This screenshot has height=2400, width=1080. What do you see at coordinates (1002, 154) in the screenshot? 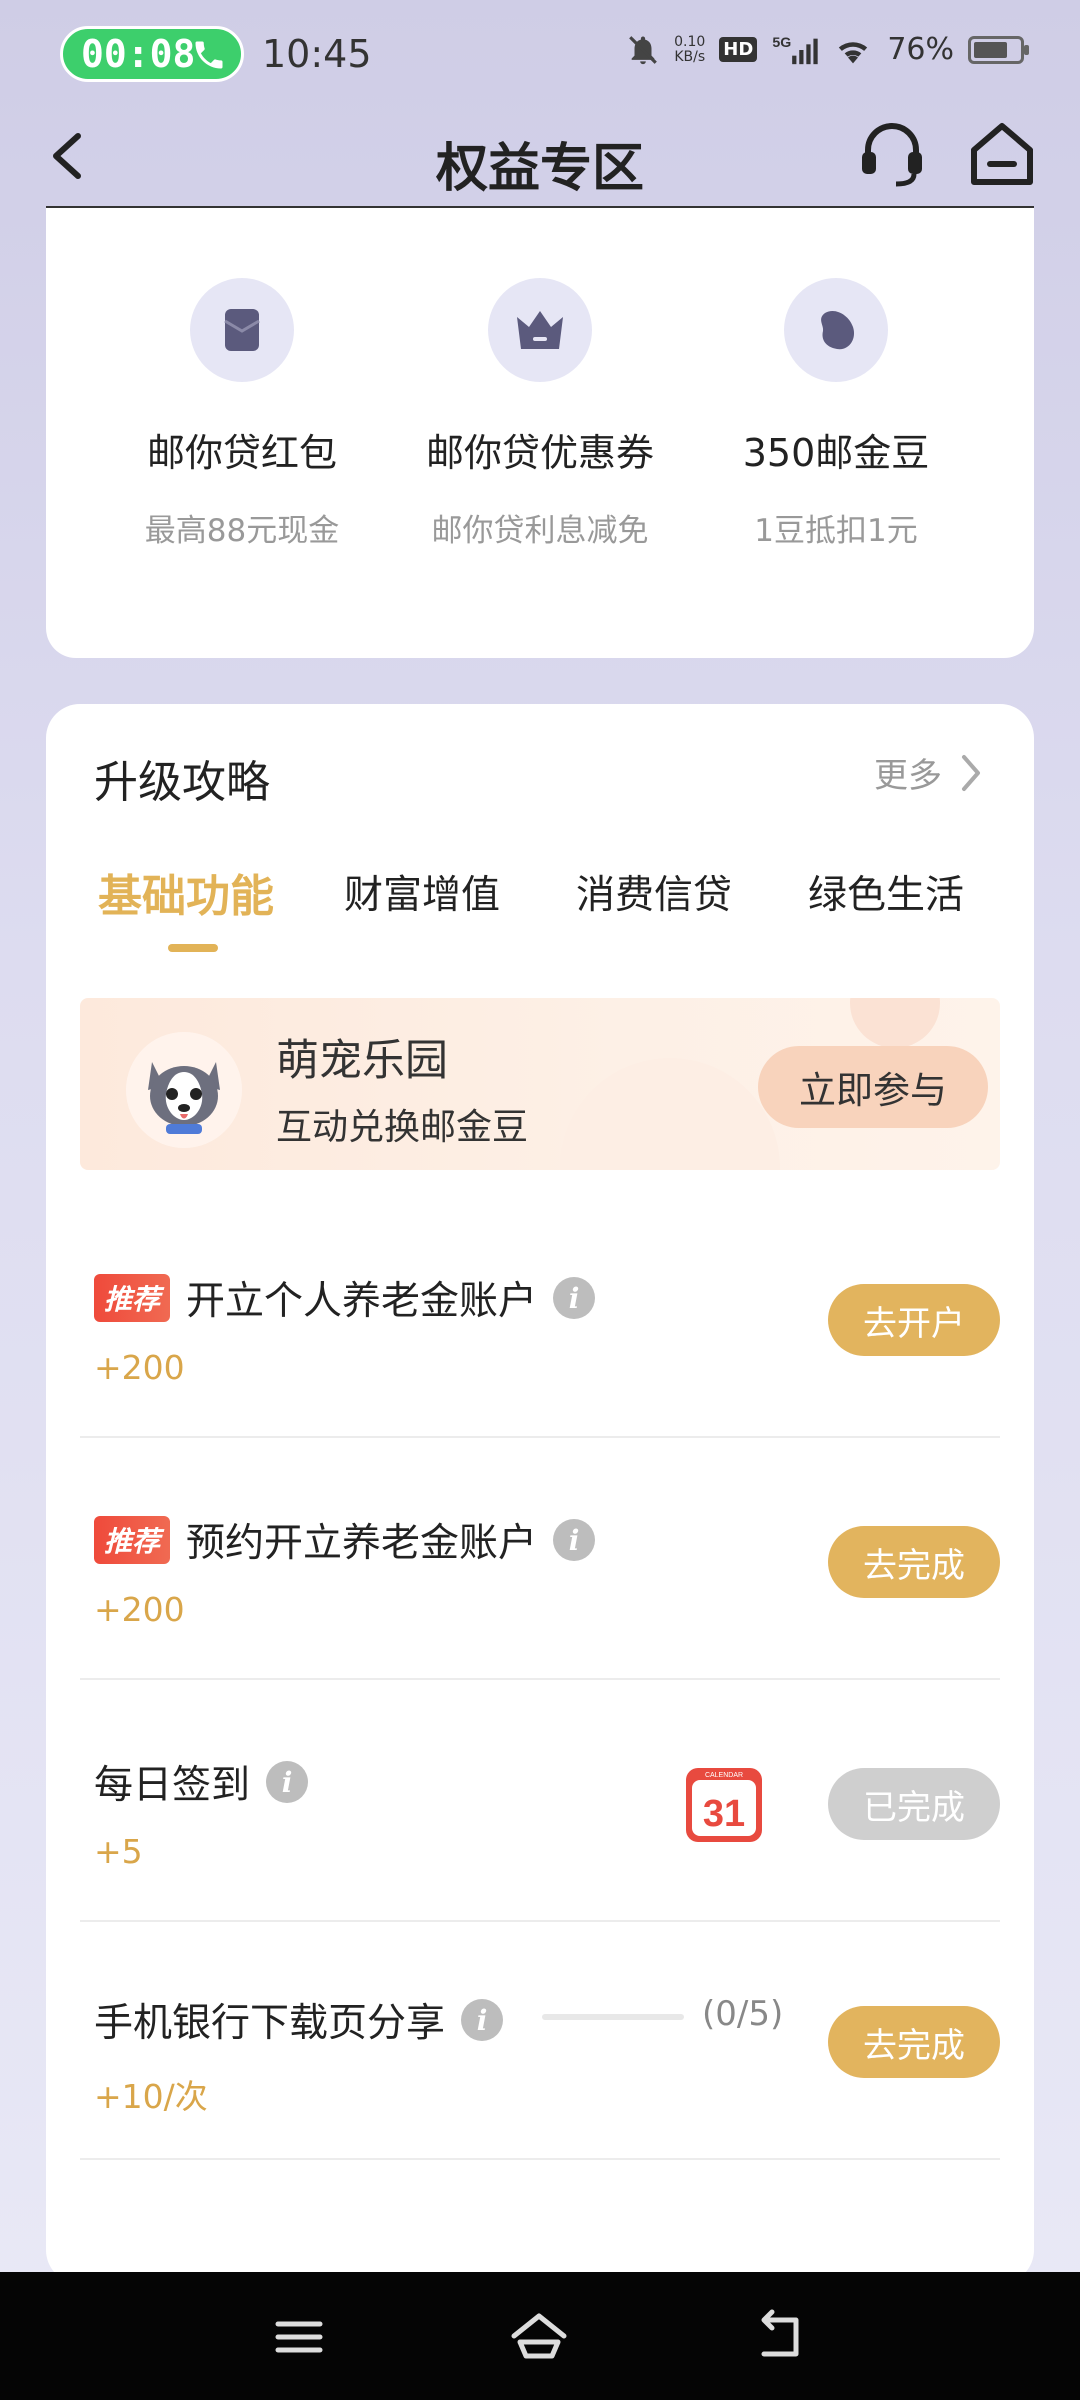
I see `home-icon` at bounding box center [1002, 154].